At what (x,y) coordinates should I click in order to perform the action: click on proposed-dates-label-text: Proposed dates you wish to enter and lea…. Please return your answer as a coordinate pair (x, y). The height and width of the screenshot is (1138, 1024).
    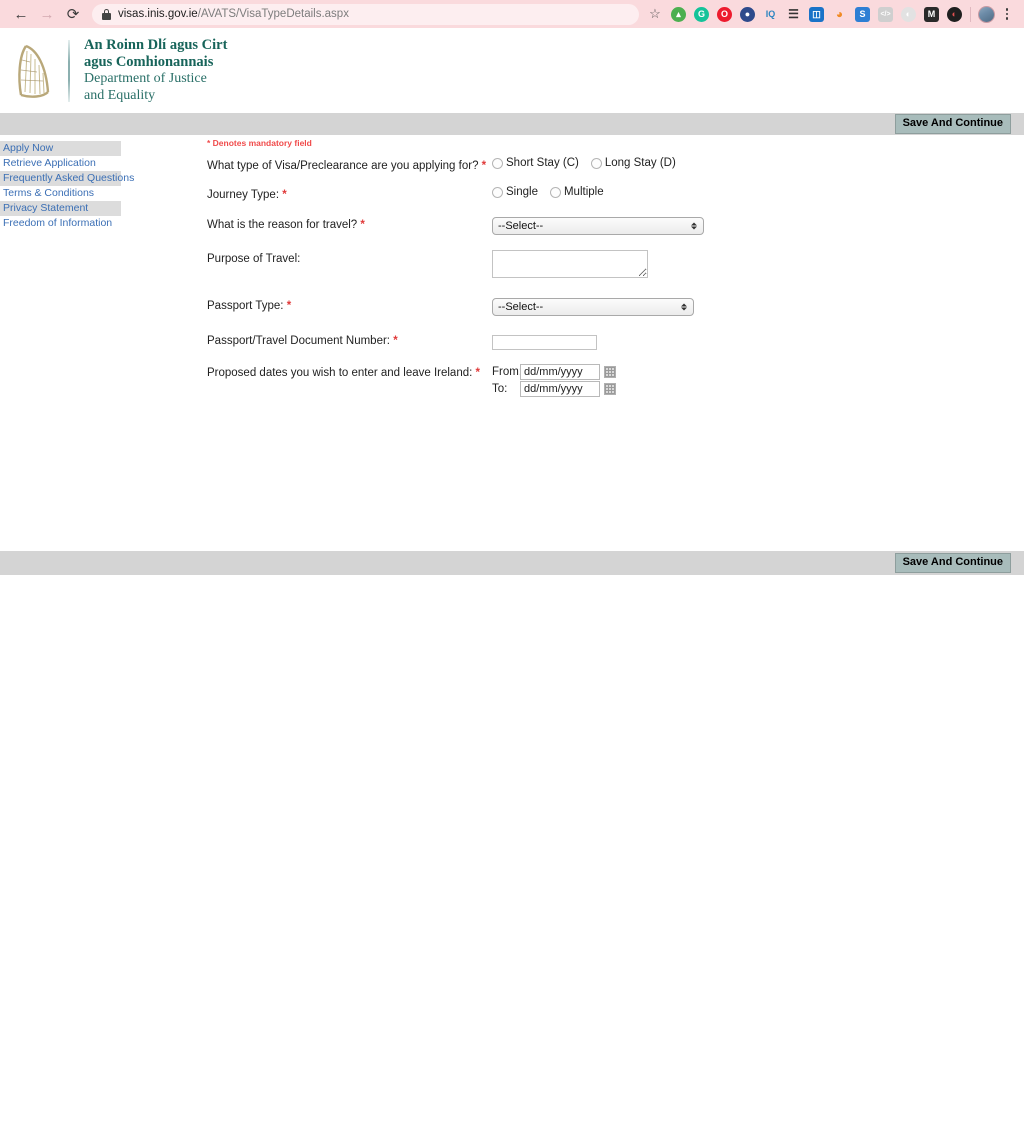
    Looking at the image, I should click on (340, 373).